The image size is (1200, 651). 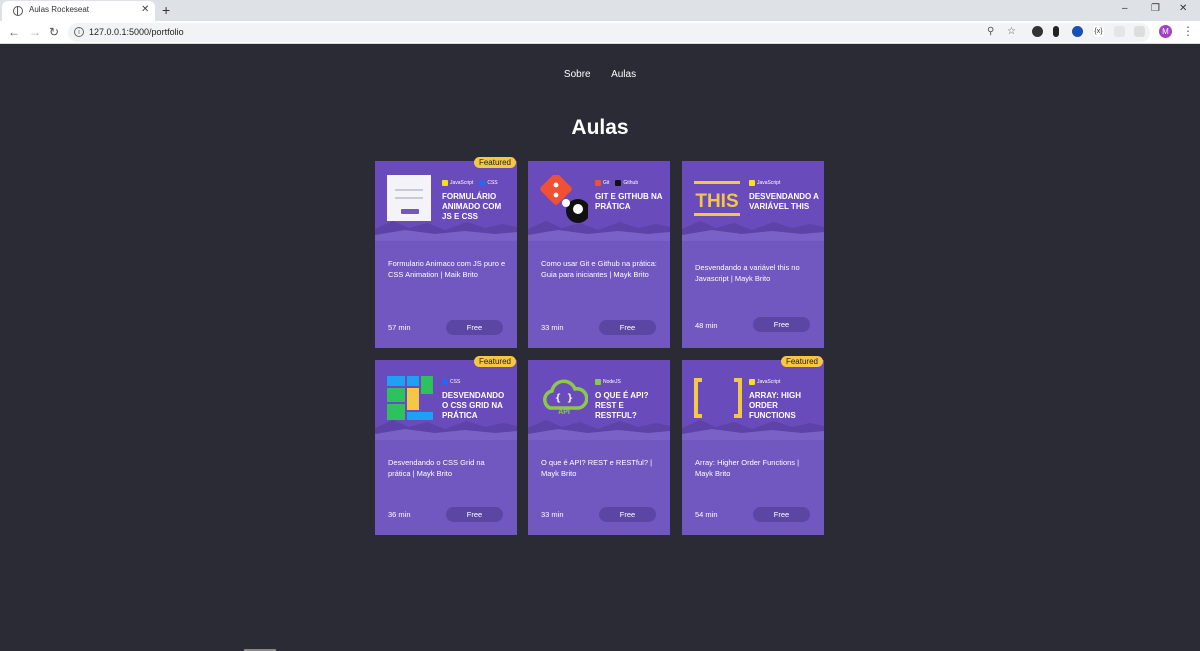 I want to click on tech-tag: NodeJS, so click(x=608, y=382).